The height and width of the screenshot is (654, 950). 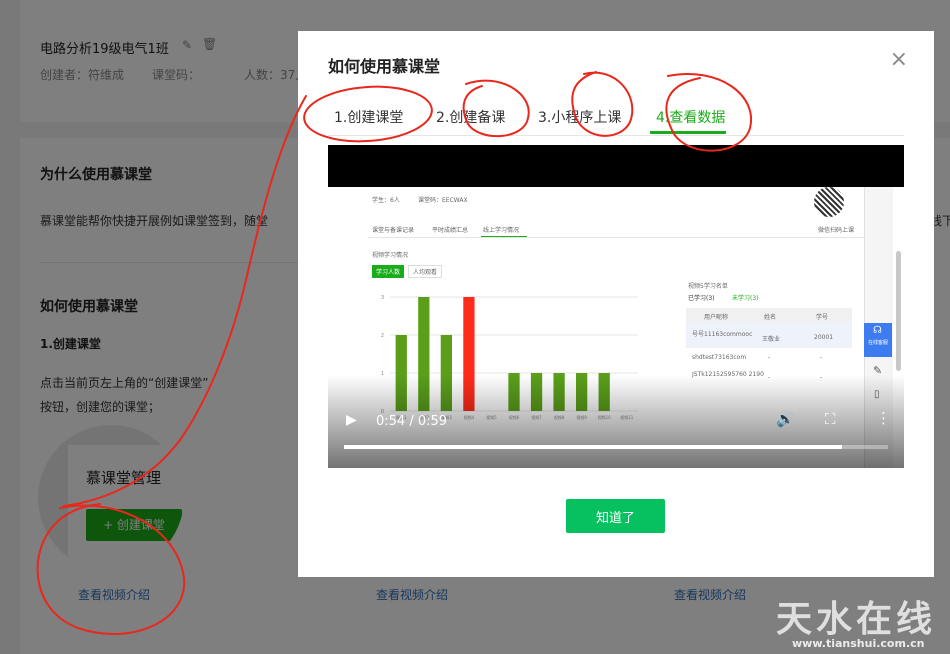 What do you see at coordinates (722, 334) in the screenshot?
I see `frame-row-1-nick: 号号11163commooc` at bounding box center [722, 334].